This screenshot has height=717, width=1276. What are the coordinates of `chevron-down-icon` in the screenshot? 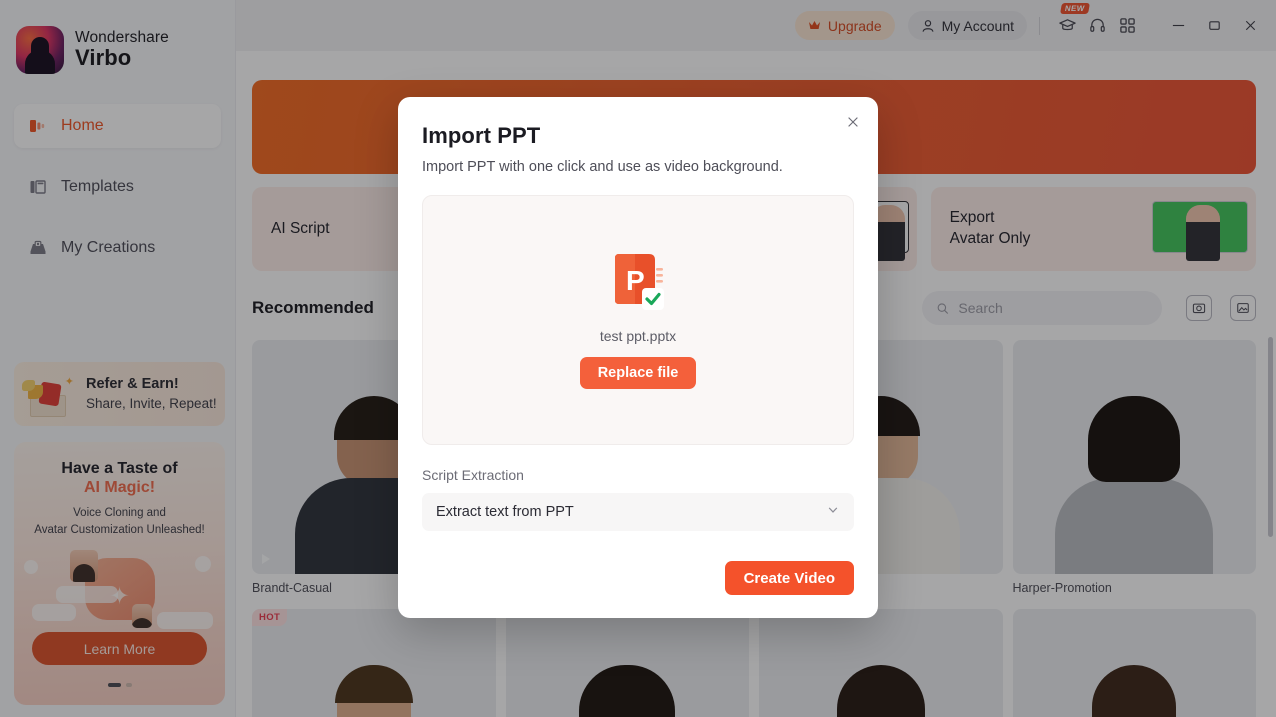 It's located at (833, 512).